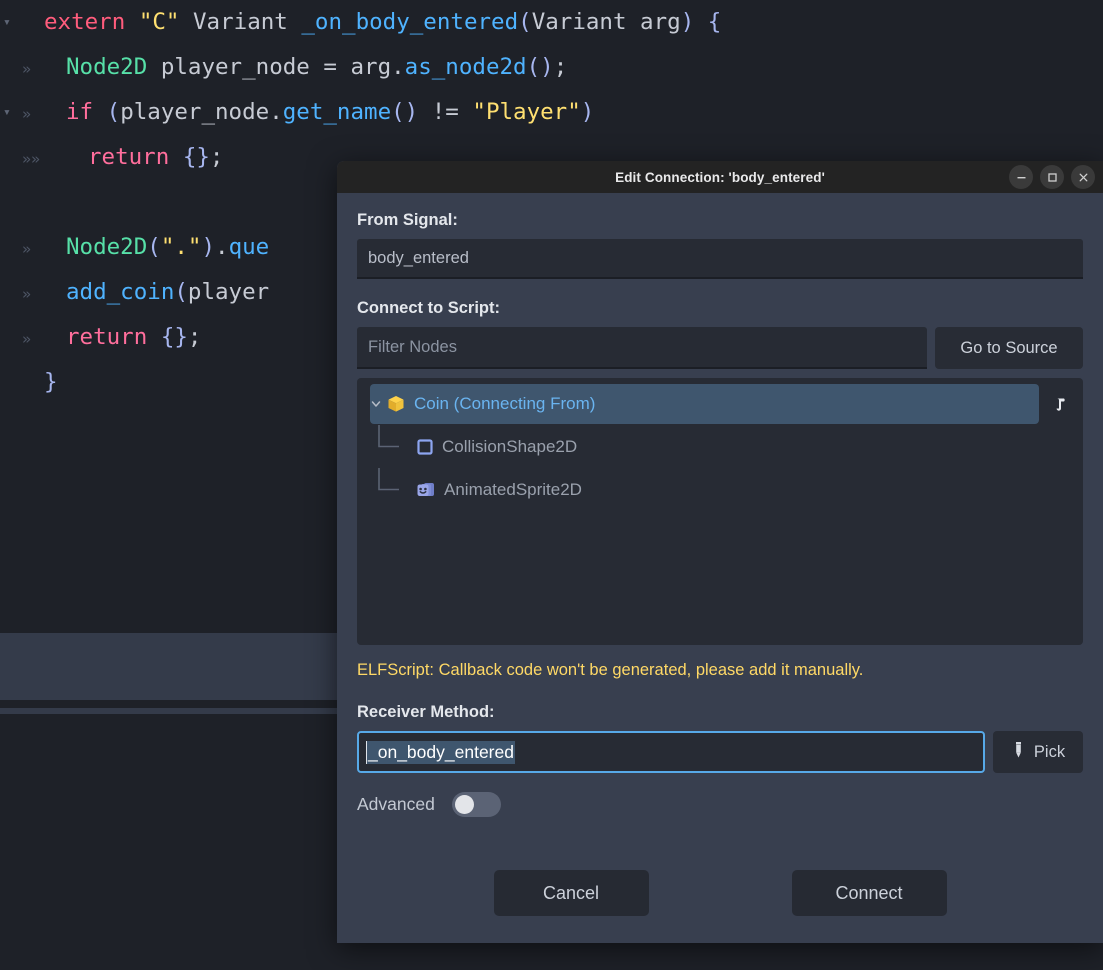  Describe the element at coordinates (426, 712) in the screenshot. I see `receiver-method-label: Receiver Method:` at that location.